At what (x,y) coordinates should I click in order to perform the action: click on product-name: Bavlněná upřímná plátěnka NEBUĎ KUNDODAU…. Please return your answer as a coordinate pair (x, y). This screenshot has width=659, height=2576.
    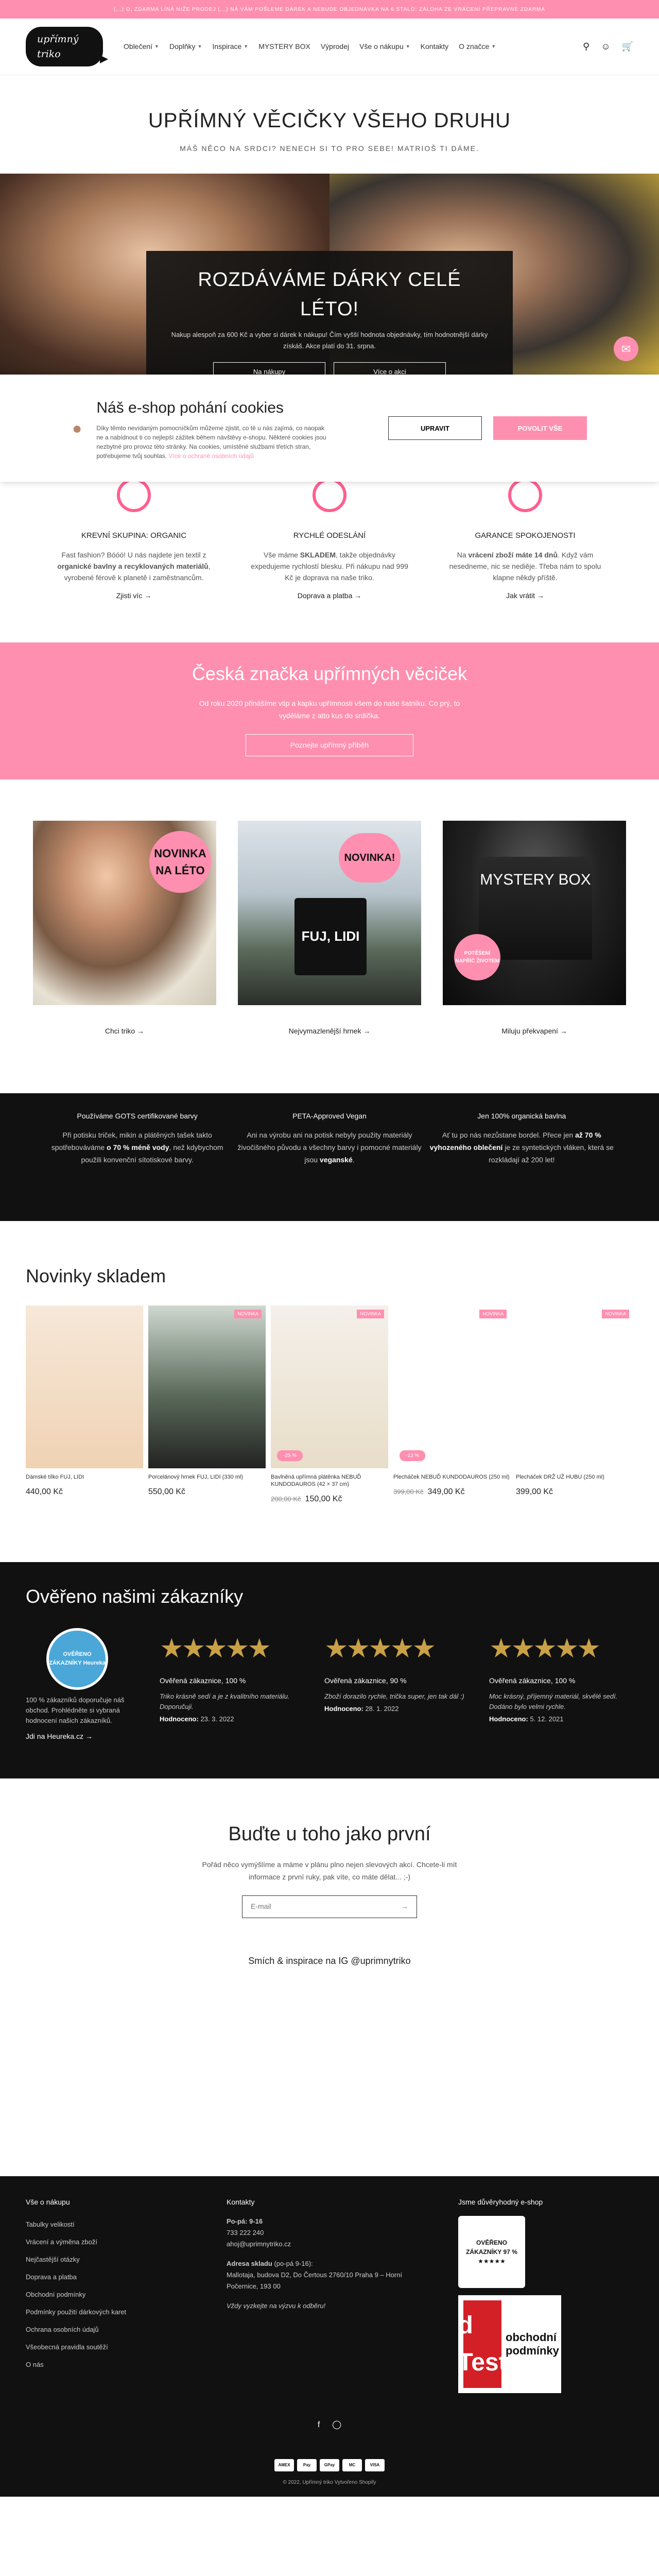
    Looking at the image, I should click on (329, 1480).